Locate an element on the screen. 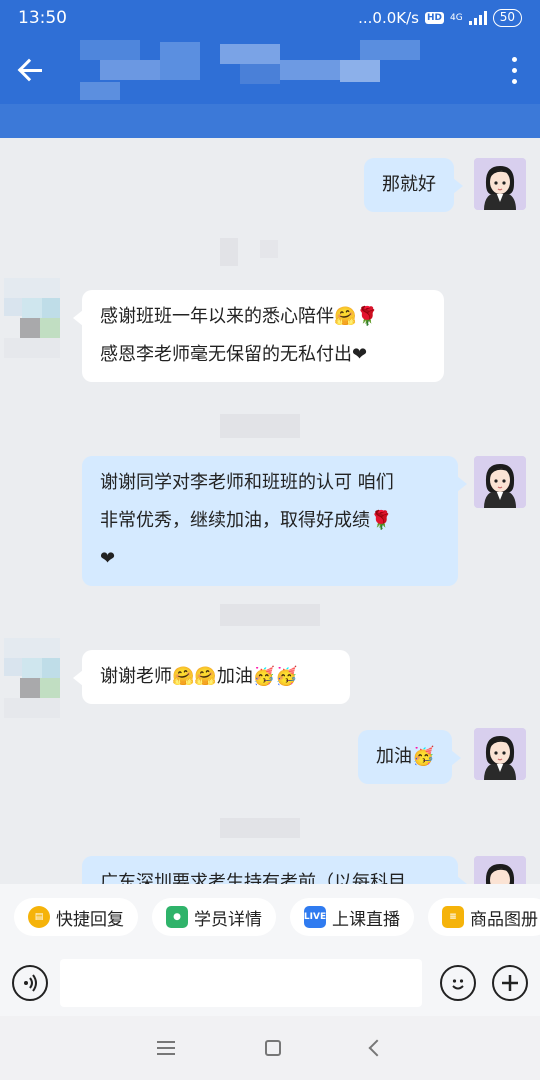 This screenshot has width=540, height=1080. live-icon: LIVE is located at coordinates (315, 917).